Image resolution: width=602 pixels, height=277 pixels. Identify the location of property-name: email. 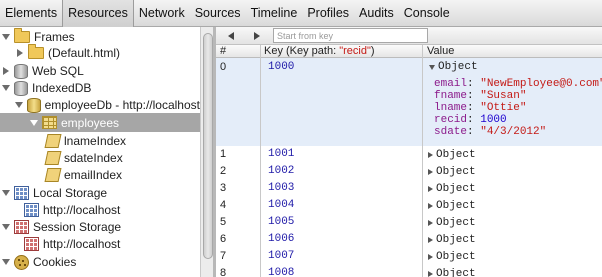
(451, 84).